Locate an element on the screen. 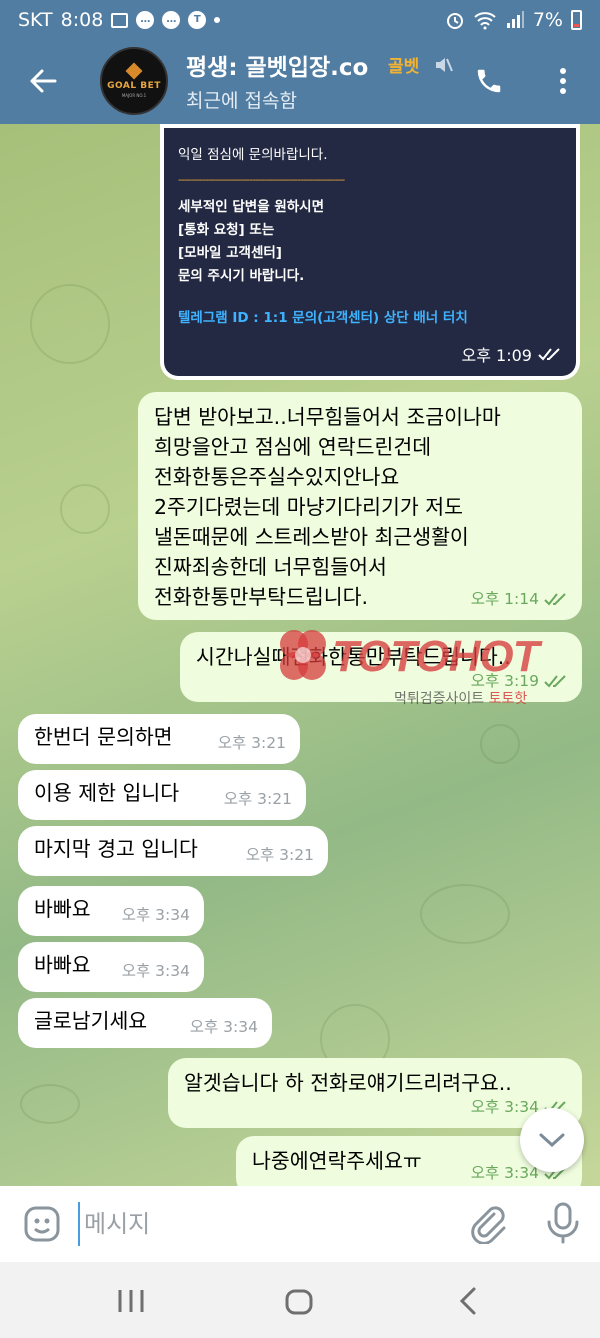 The image size is (600, 1338). watermark-sub-accent: 토토핫 is located at coordinates (508, 699).